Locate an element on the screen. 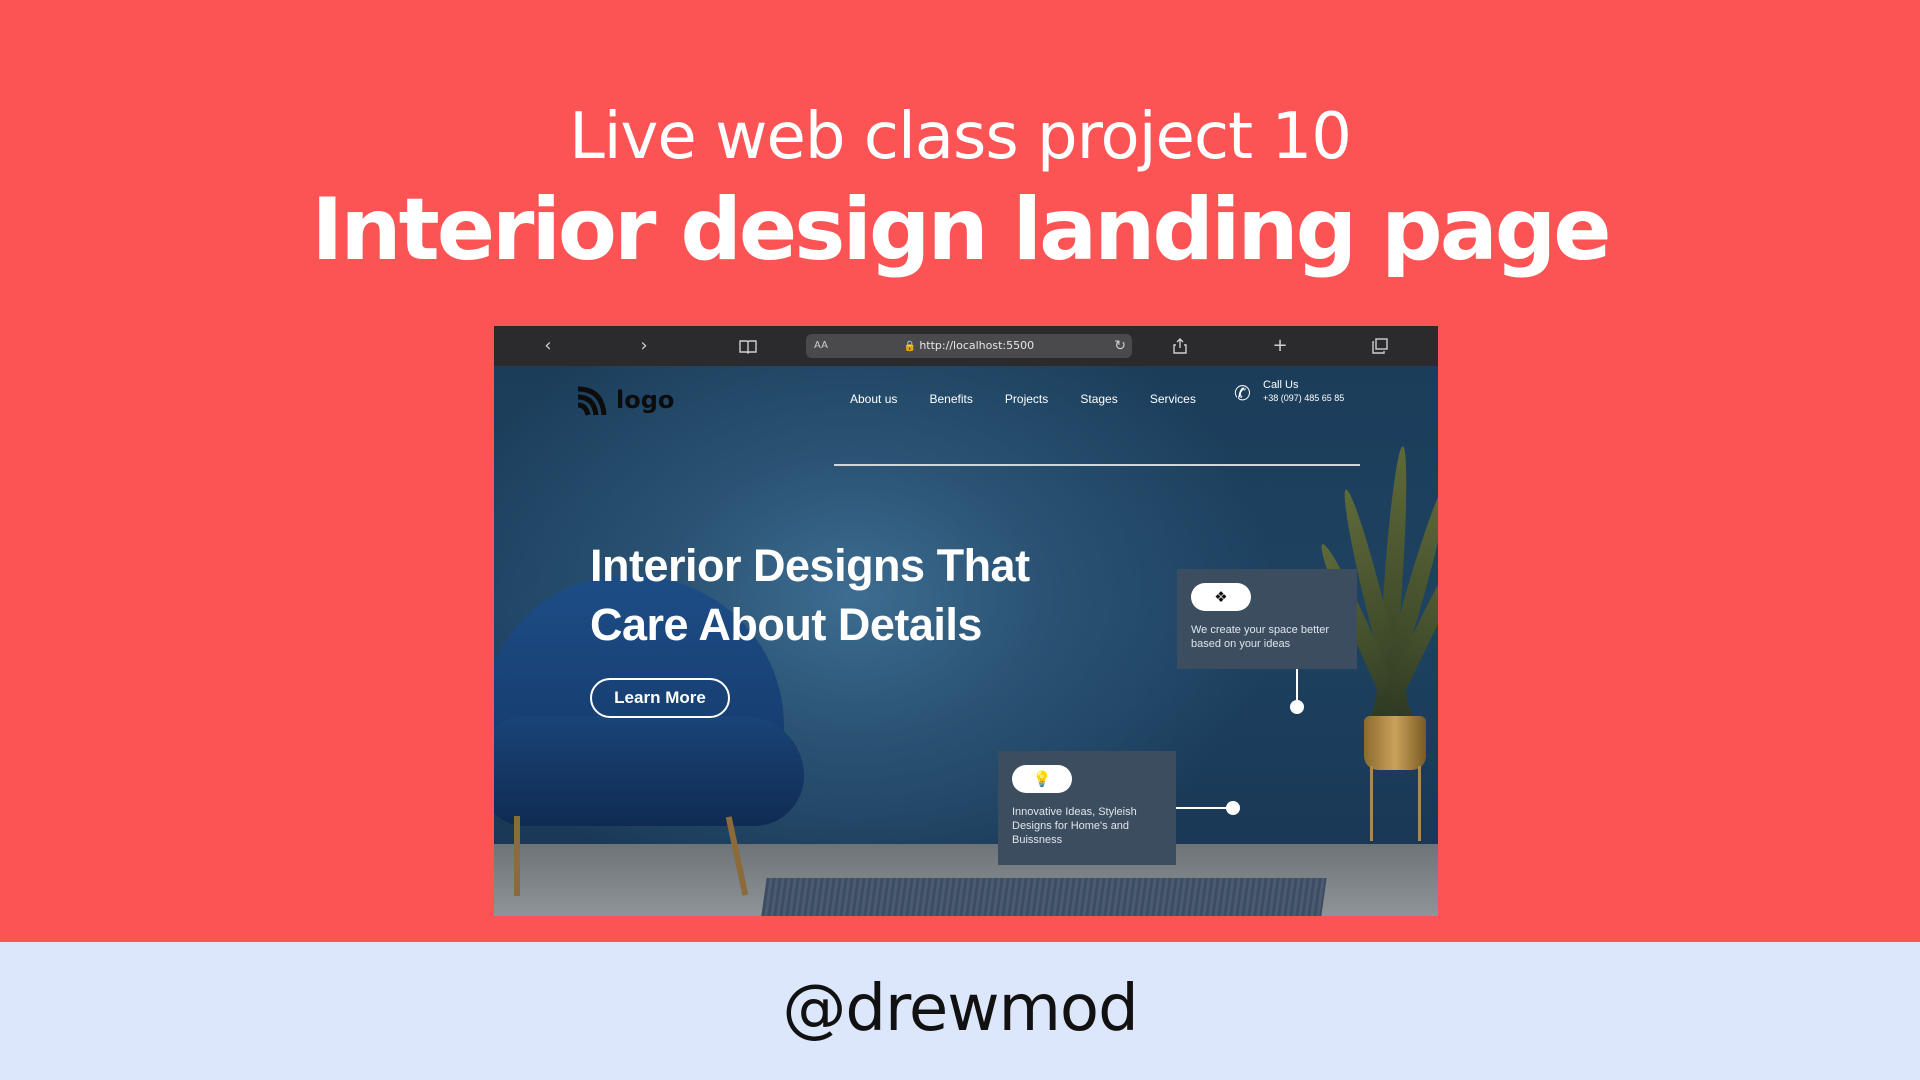  logo-mark-icon is located at coordinates (592, 401).